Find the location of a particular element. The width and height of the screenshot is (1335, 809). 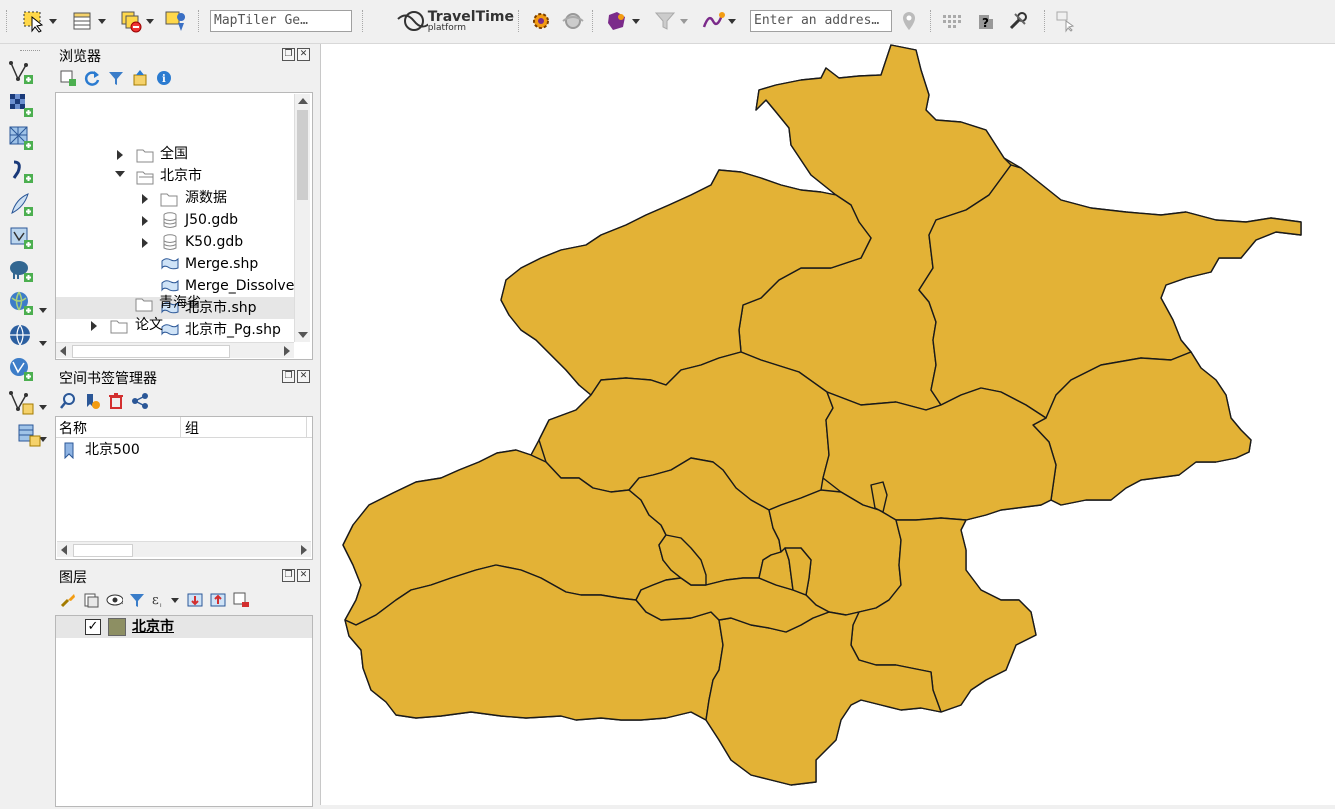

tools-button is located at coordinates (1018, 21).